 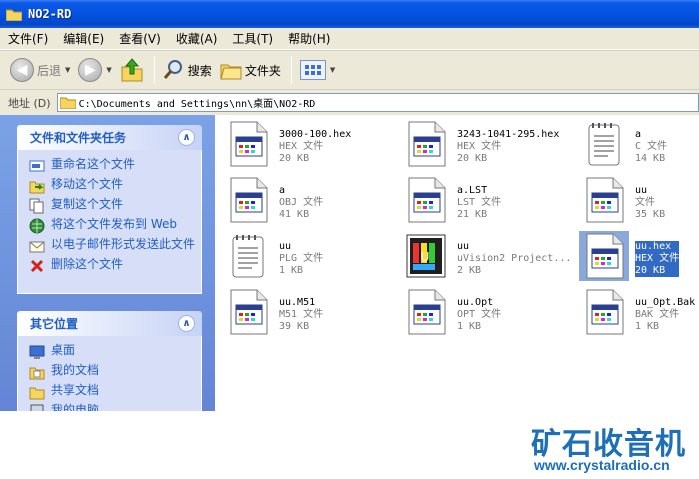 I want to click on file-name: uu.M51, so click(x=297, y=302).